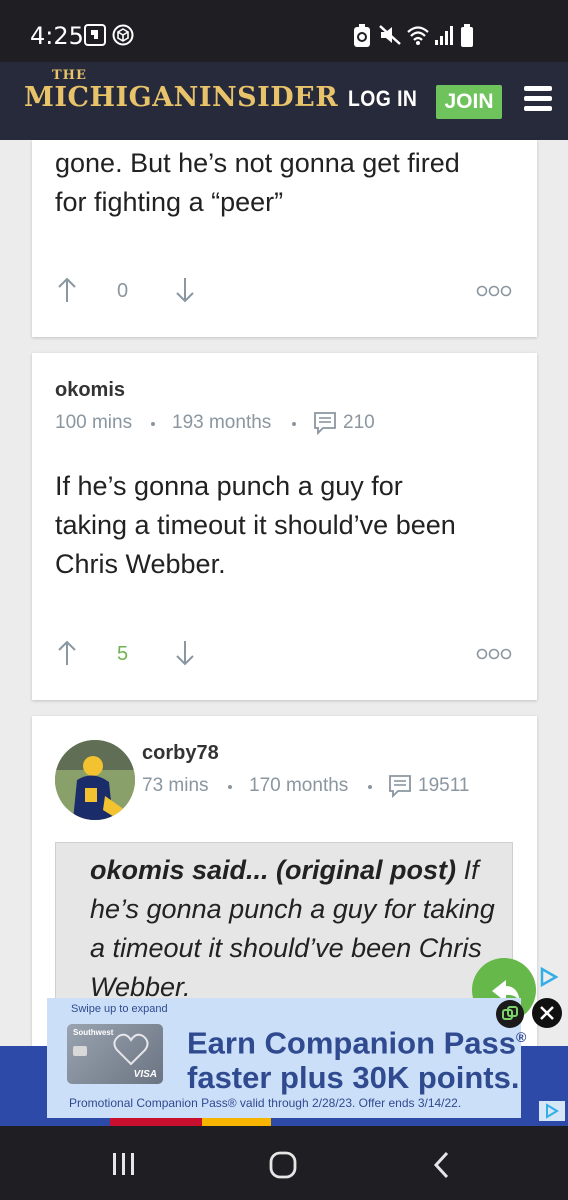 This screenshot has height=1200, width=568. I want to click on ad-link-icon, so click(510, 1013).